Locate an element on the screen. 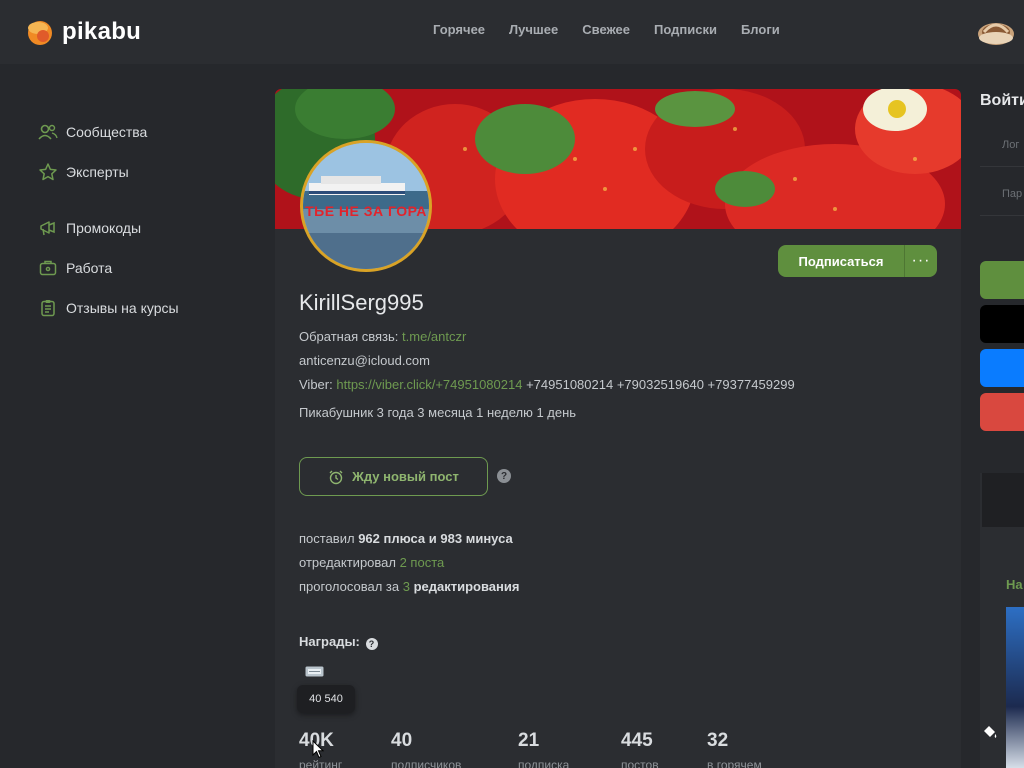 The image size is (1024, 768). stat-value: 445 is located at coordinates (637, 740).